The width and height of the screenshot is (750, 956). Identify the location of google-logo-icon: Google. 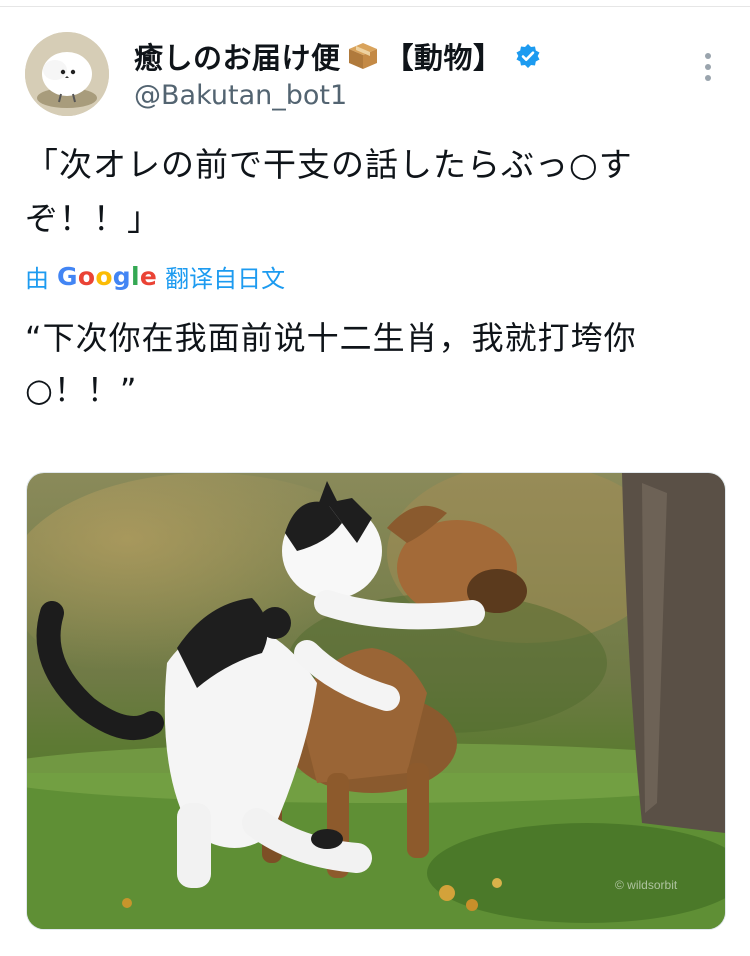
(107, 276).